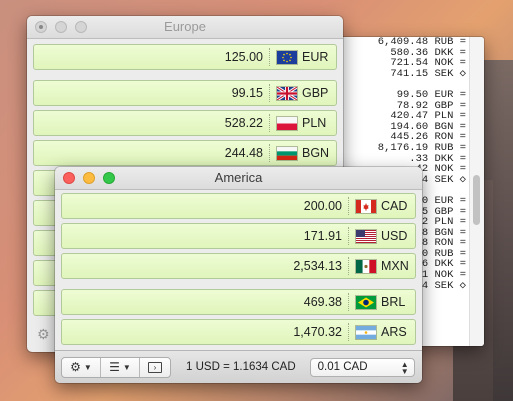 This screenshot has width=513, height=401. What do you see at coordinates (315, 57) in the screenshot?
I see `currency-code: EUR` at bounding box center [315, 57].